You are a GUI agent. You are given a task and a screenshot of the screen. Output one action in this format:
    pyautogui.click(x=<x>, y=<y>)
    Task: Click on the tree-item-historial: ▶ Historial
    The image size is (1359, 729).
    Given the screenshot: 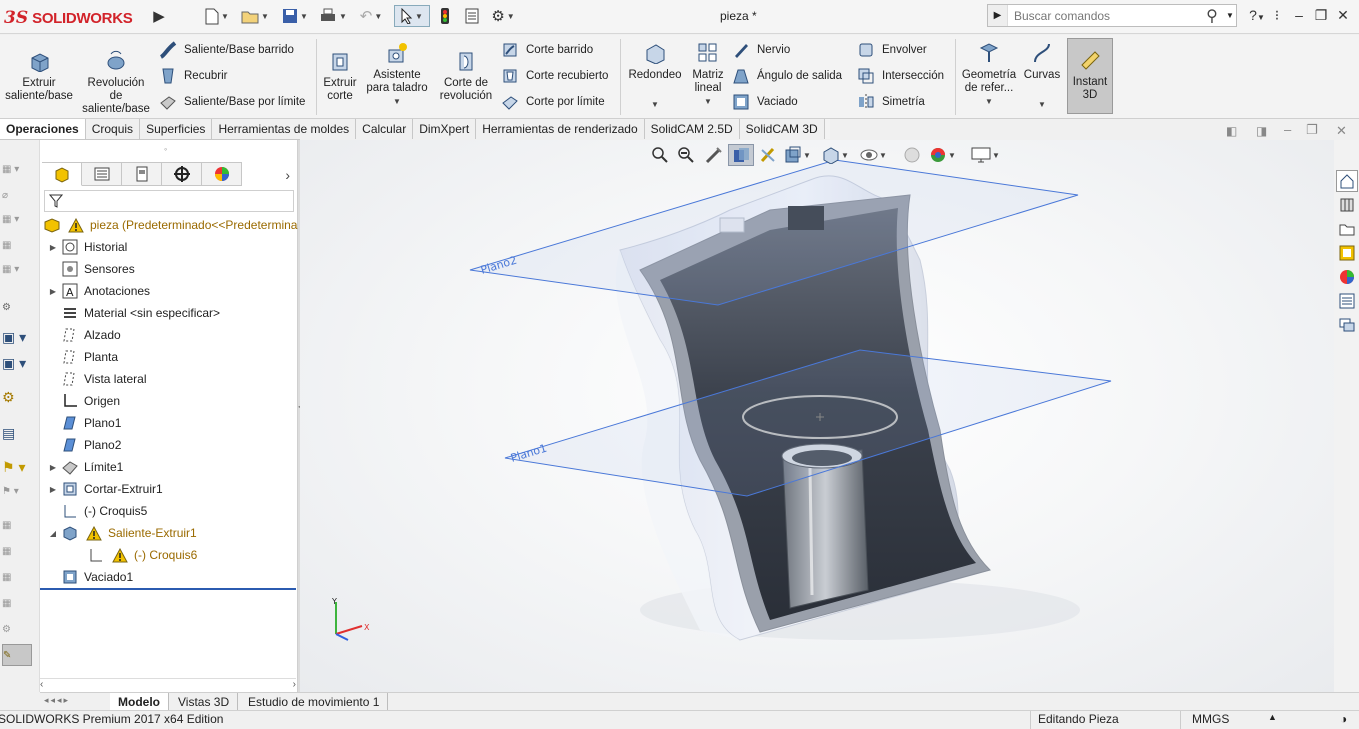 What is the action you would take?
    pyautogui.click(x=86, y=247)
    